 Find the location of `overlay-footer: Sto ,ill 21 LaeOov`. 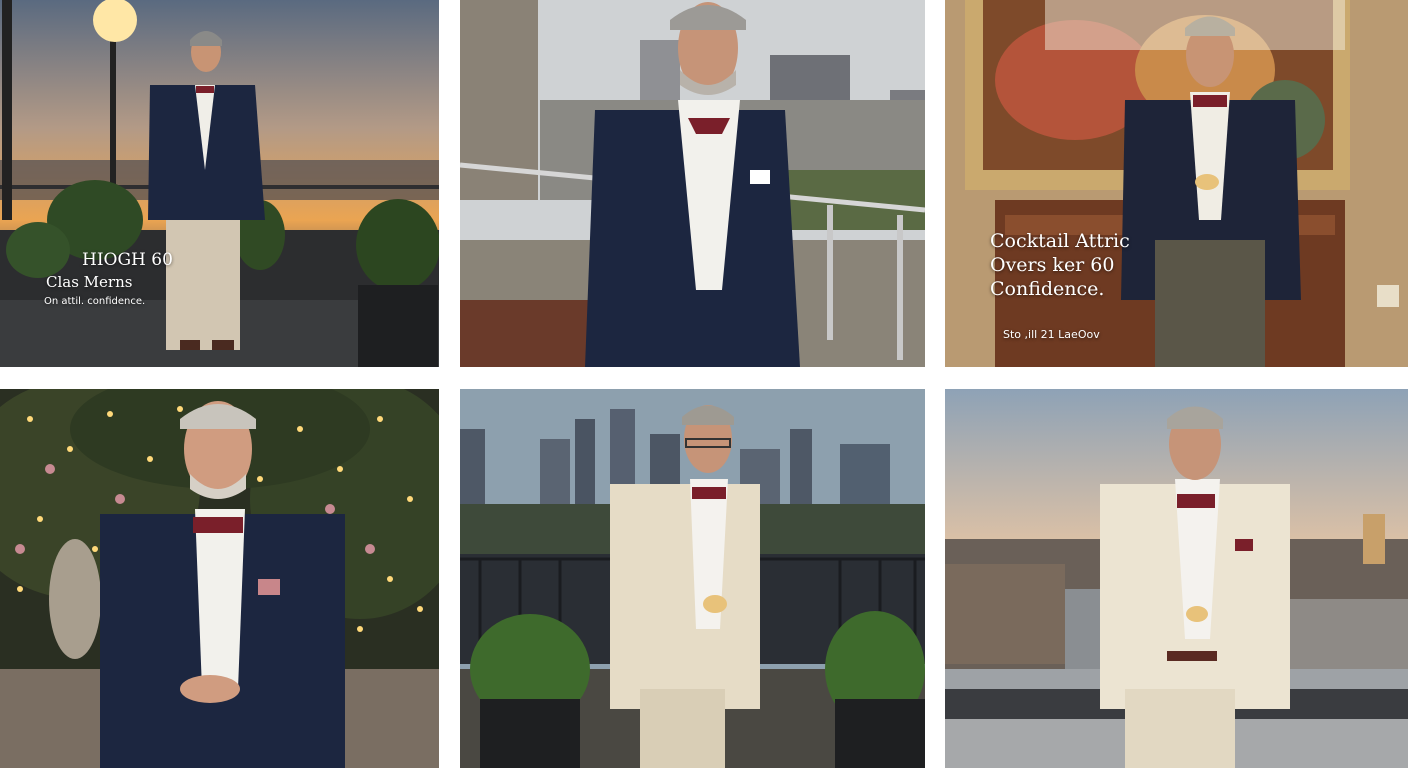

overlay-footer: Sto ,ill 21 LaeOov is located at coordinates (1051, 334).